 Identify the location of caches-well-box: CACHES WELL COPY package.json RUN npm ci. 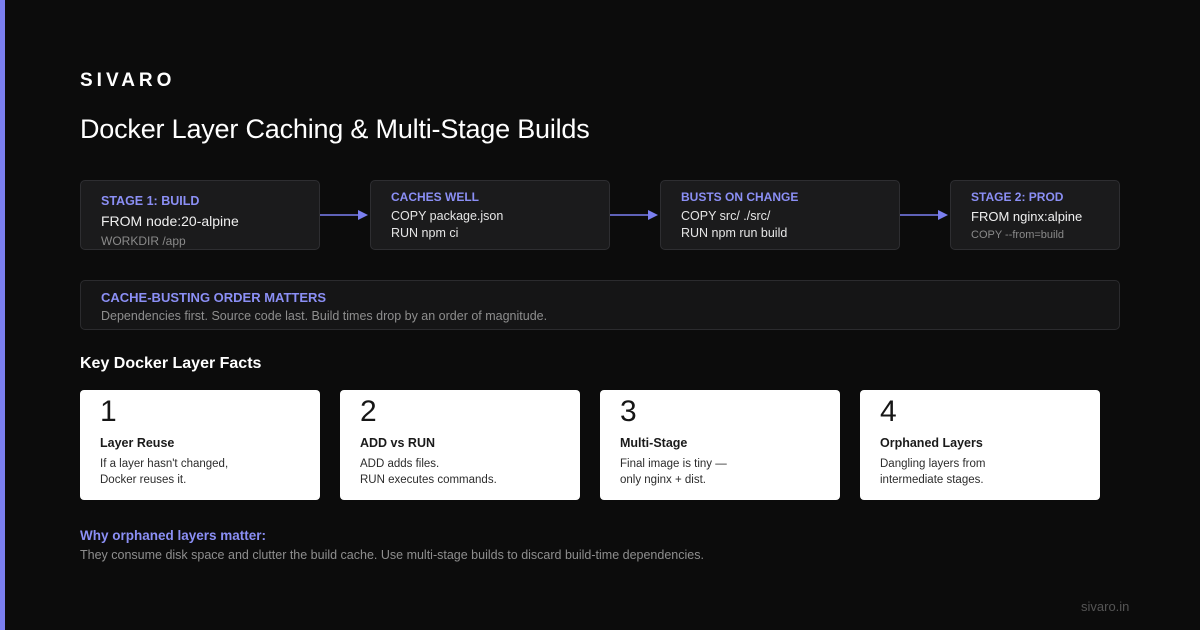
(490, 215).